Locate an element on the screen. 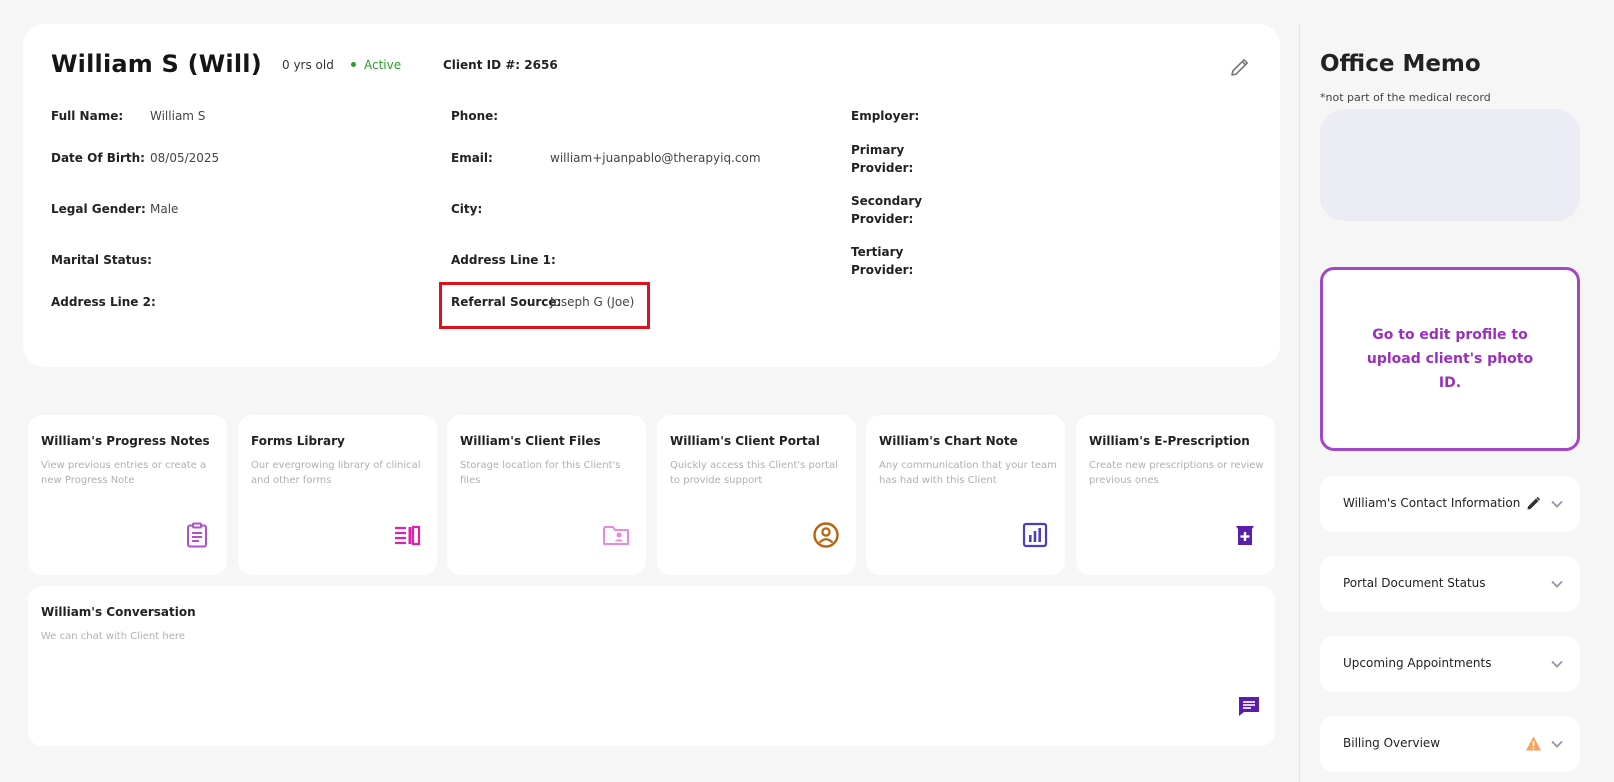 This screenshot has width=1614, height=782. accordion-upcoming-appointments: Upcoming Appointments is located at coordinates (1450, 664).